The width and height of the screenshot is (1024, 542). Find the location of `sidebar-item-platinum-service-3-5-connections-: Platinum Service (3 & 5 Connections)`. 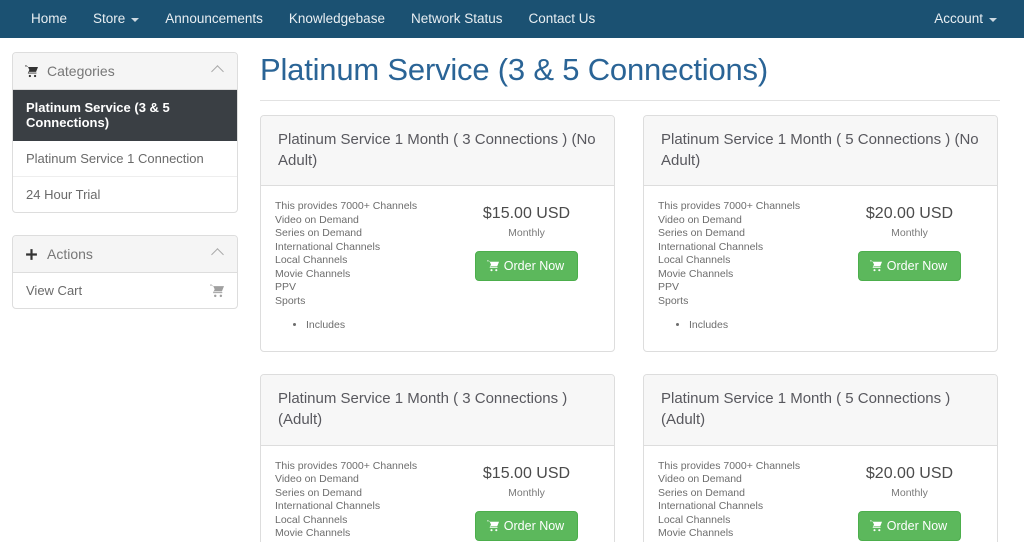

sidebar-item-platinum-service-3-5-connections-: Platinum Service (3 & 5 Connections) is located at coordinates (125, 115).